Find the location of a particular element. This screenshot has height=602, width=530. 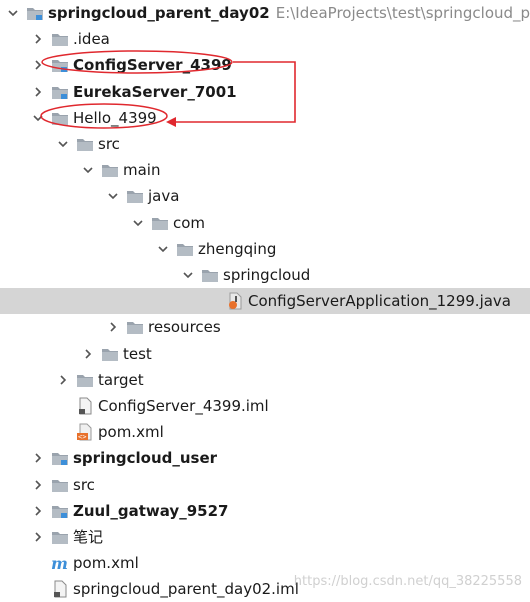

tree-item-label: ConfigServer_4399 is located at coordinates (152, 65).